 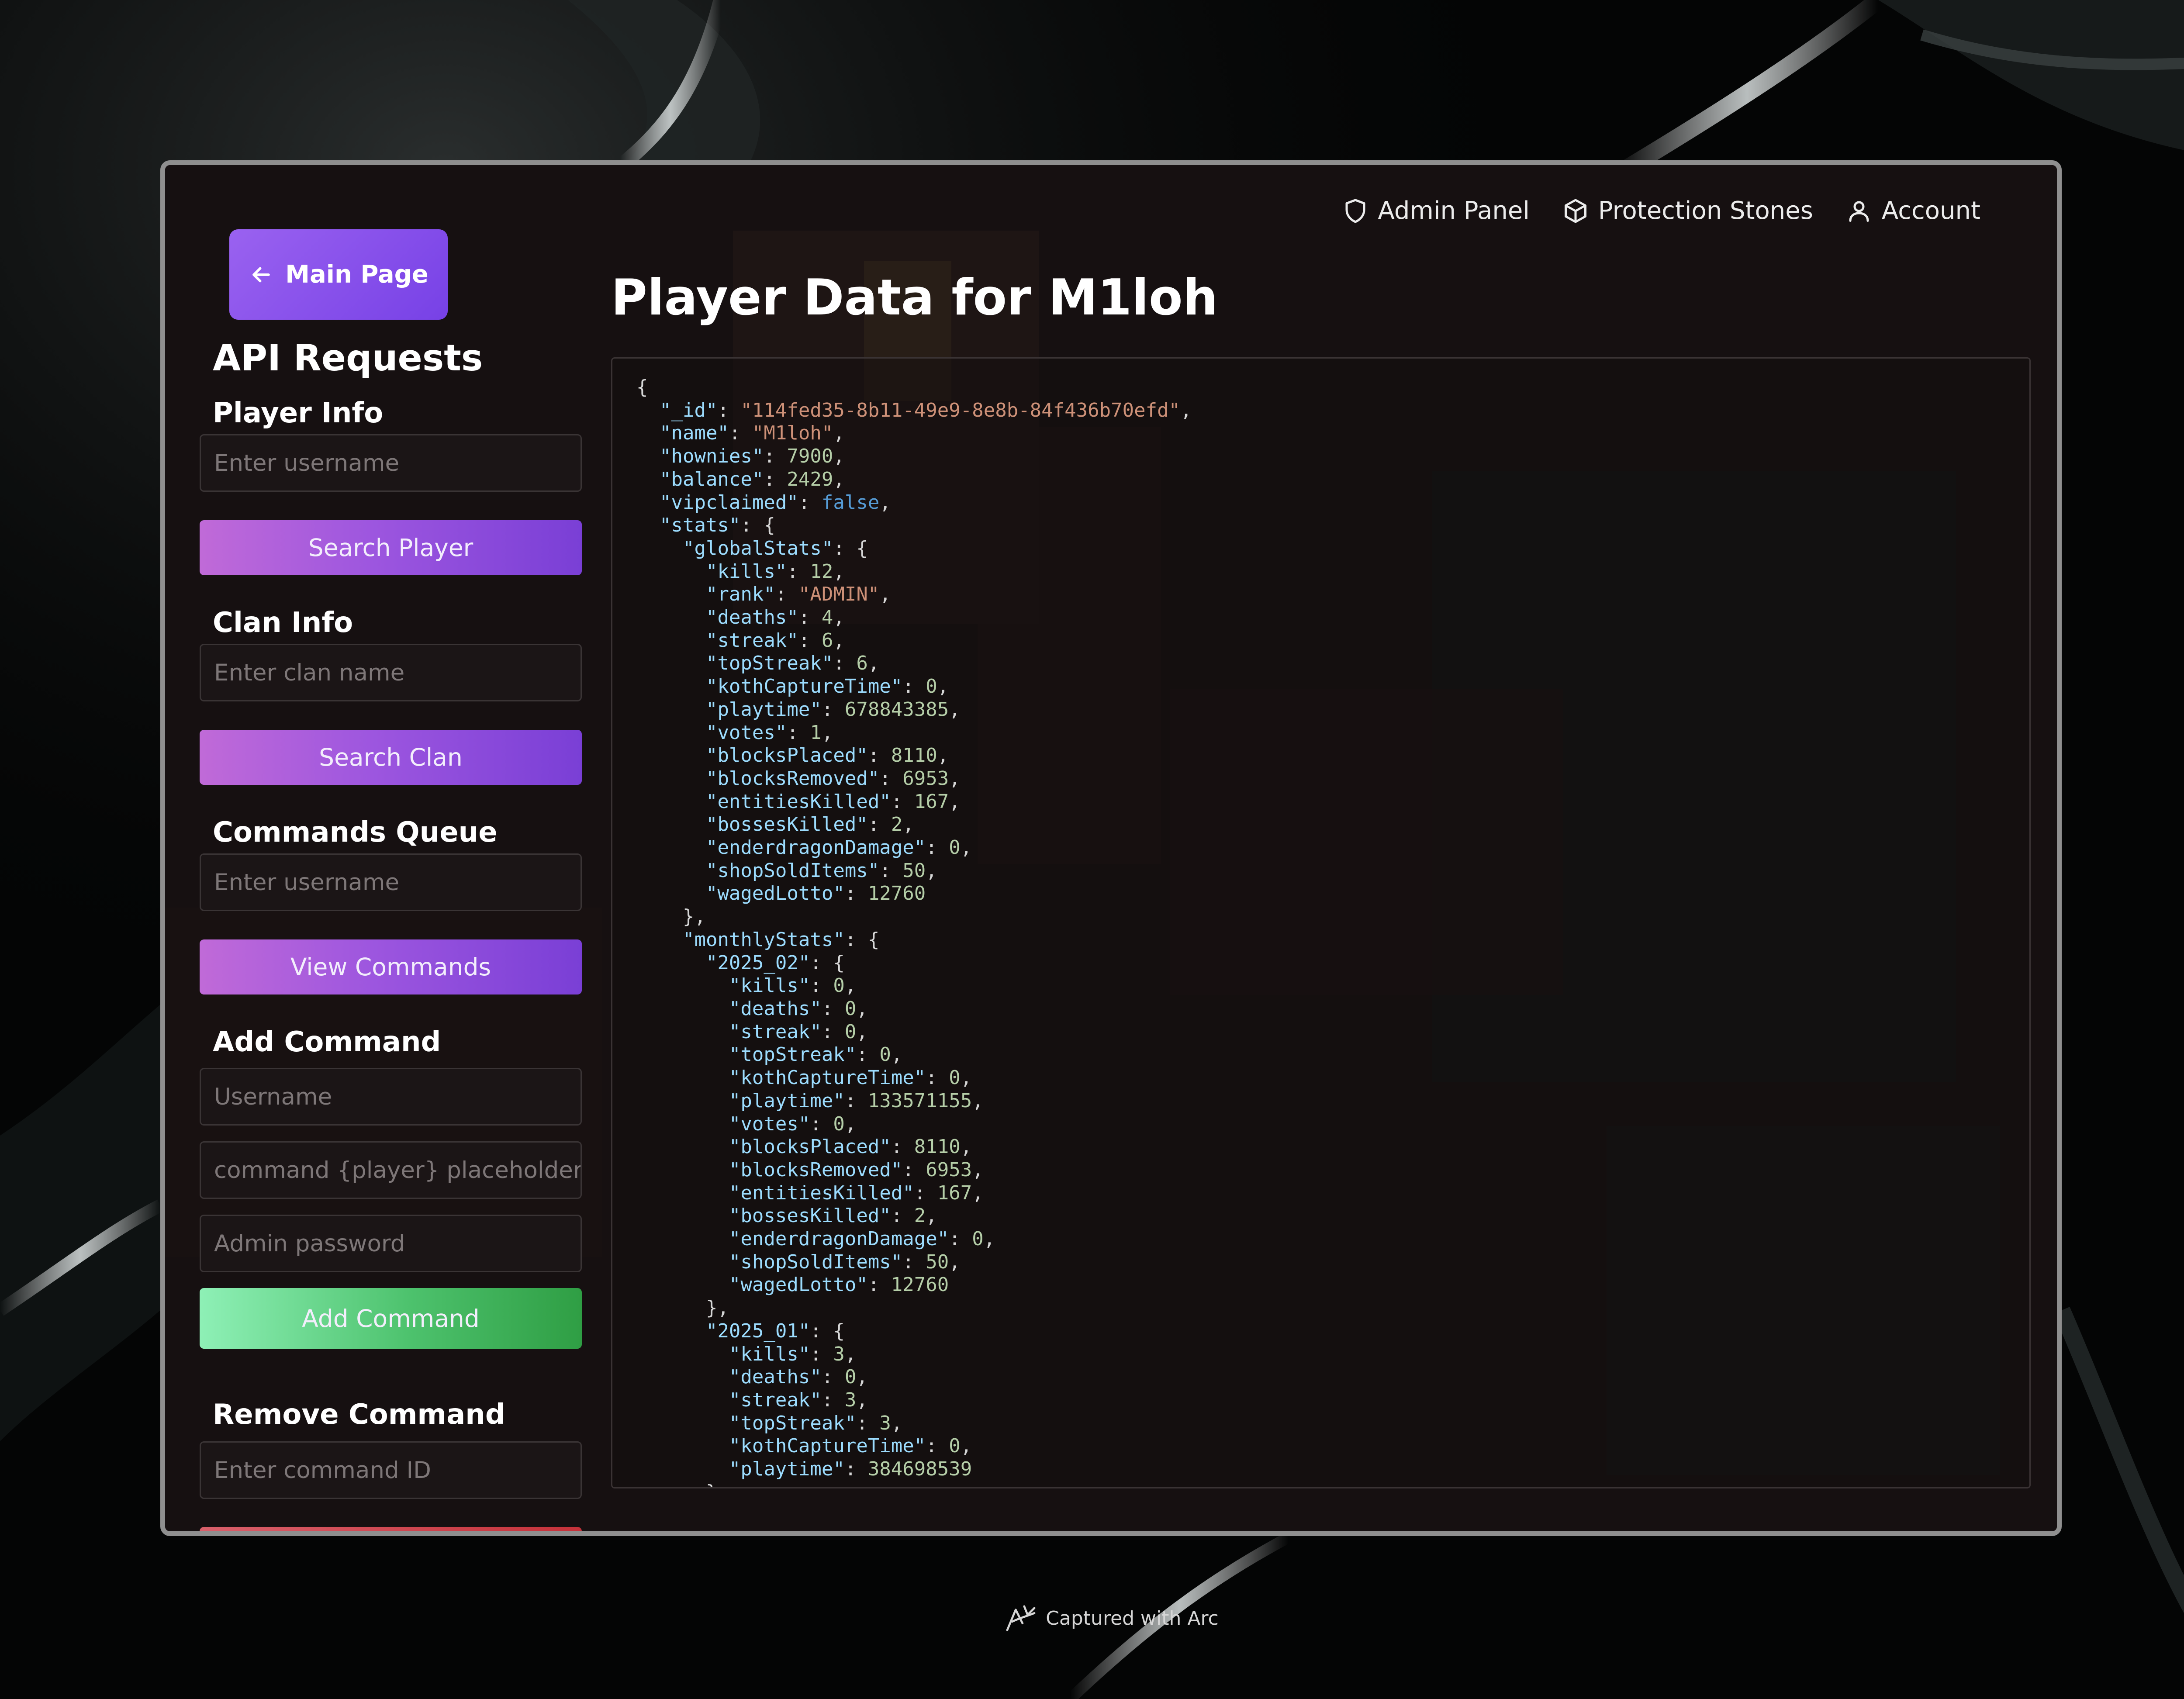 What do you see at coordinates (391, 1470) in the screenshot?
I see `command-id-input: Enter command ID` at bounding box center [391, 1470].